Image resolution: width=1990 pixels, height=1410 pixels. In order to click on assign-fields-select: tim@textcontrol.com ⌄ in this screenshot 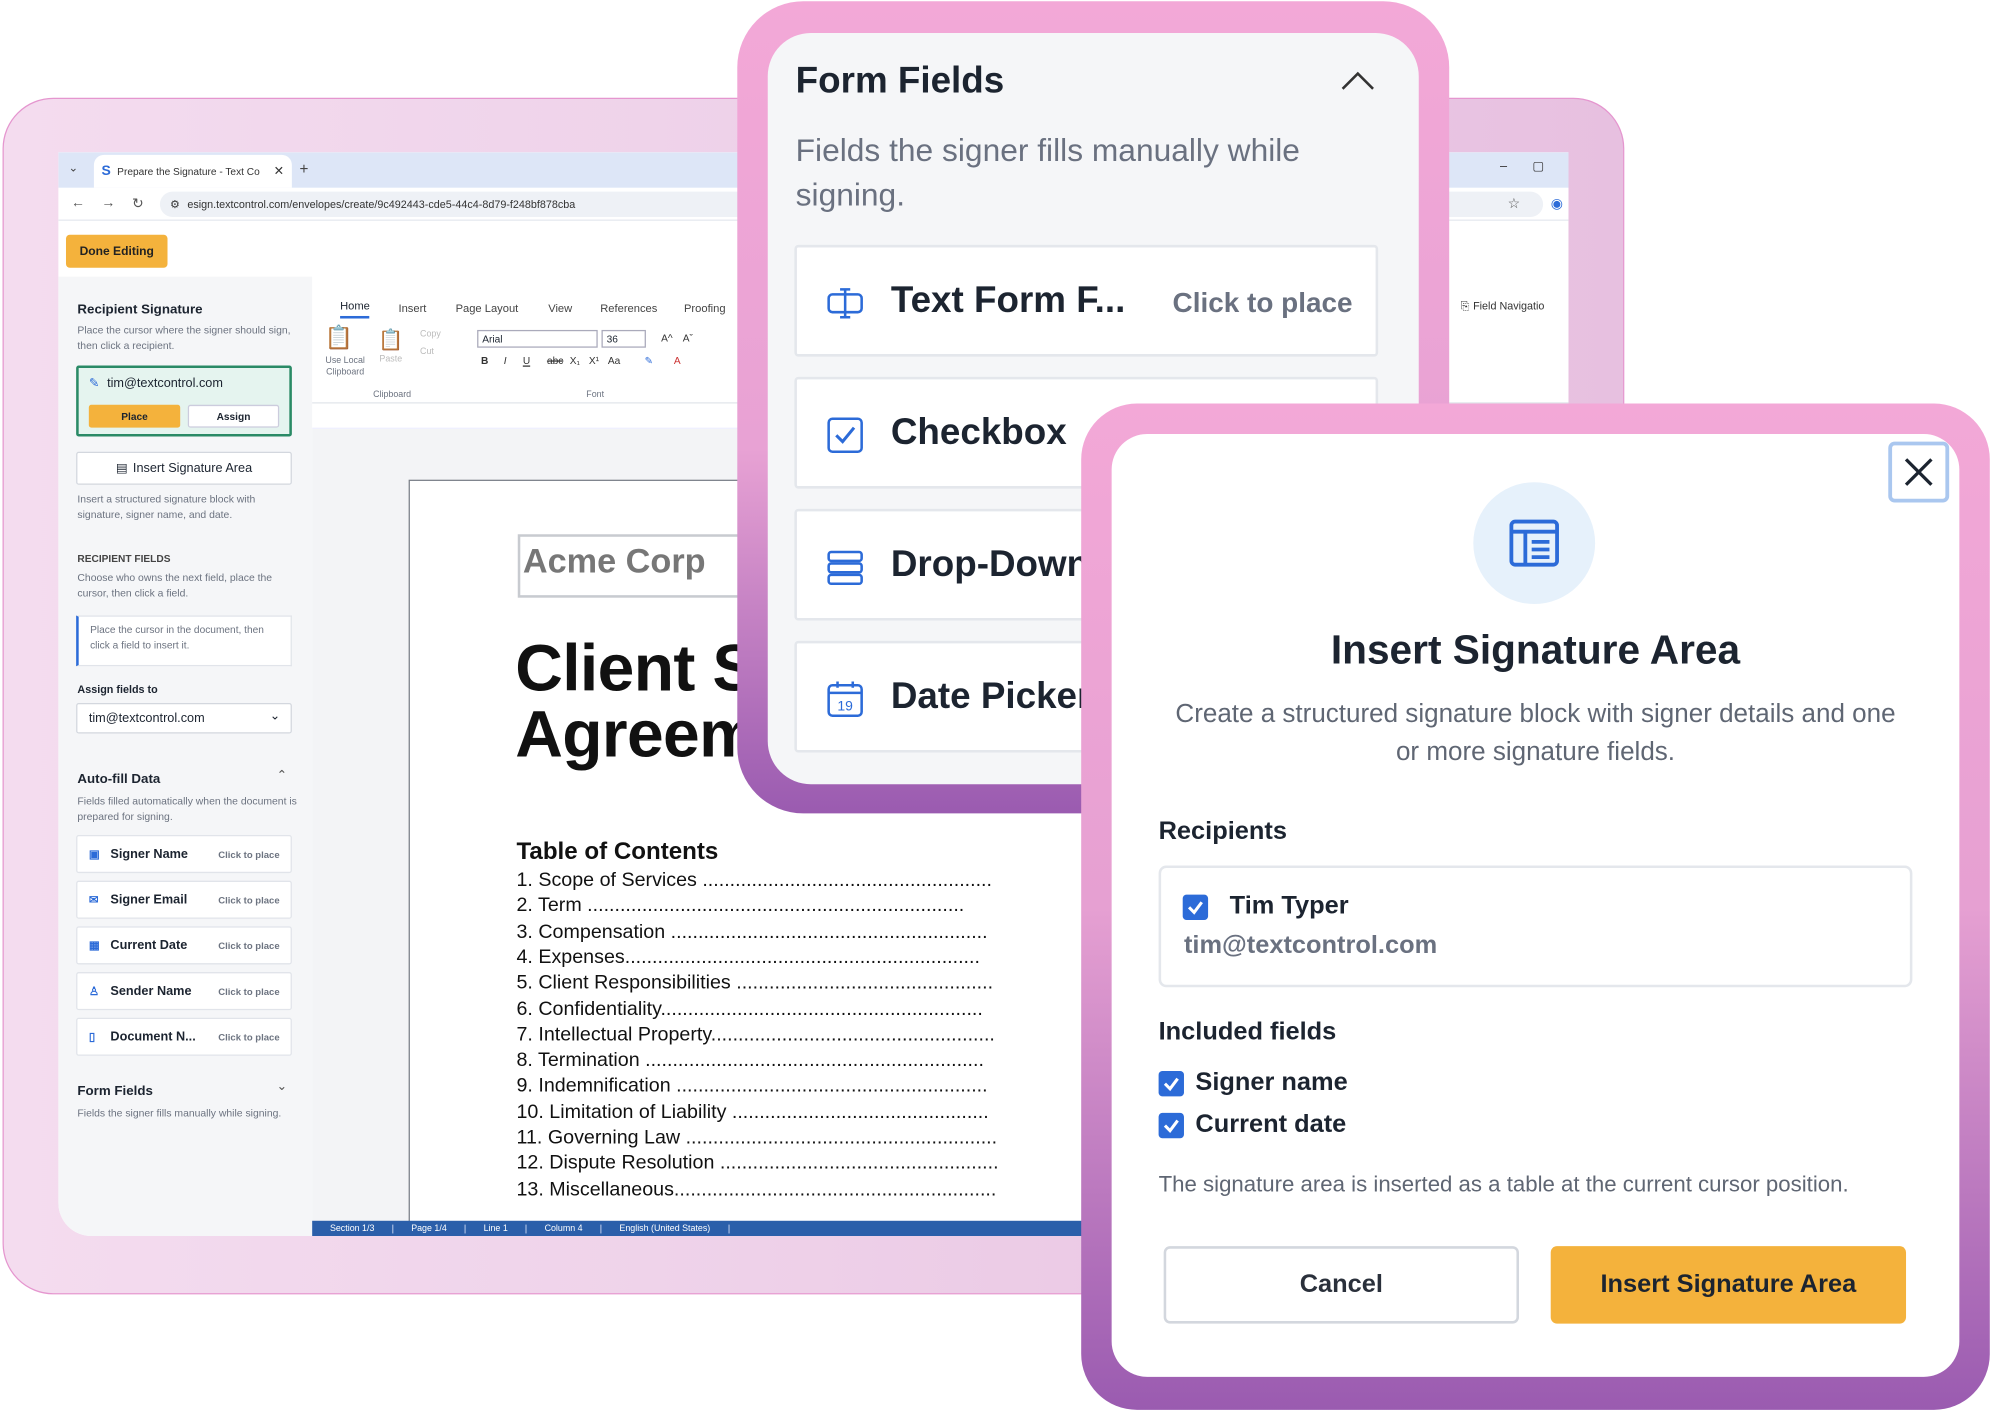, I will do `click(184, 718)`.